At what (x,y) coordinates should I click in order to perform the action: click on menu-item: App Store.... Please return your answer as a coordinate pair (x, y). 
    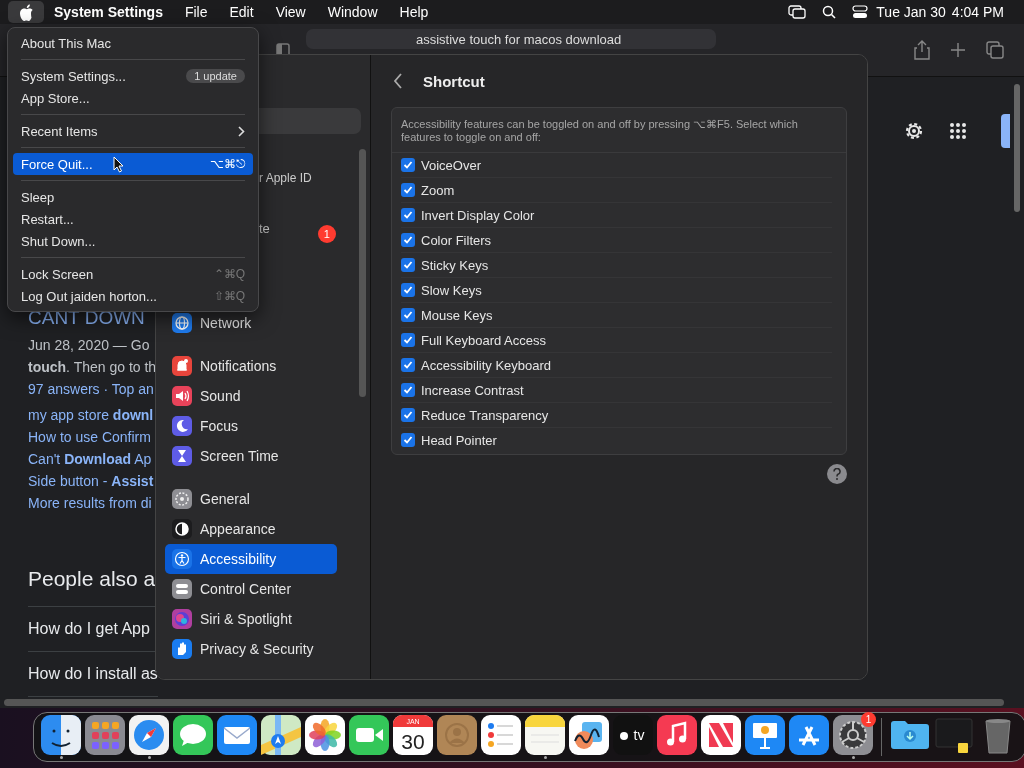
    Looking at the image, I should click on (133, 98).